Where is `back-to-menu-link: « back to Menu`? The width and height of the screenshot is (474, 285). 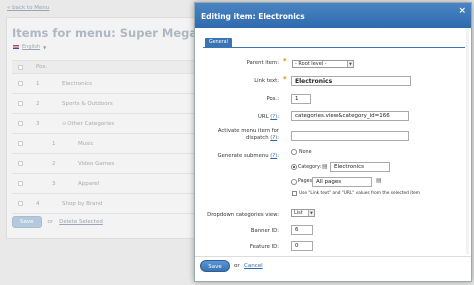 back-to-menu-link: « back to Menu is located at coordinates (28, 8).